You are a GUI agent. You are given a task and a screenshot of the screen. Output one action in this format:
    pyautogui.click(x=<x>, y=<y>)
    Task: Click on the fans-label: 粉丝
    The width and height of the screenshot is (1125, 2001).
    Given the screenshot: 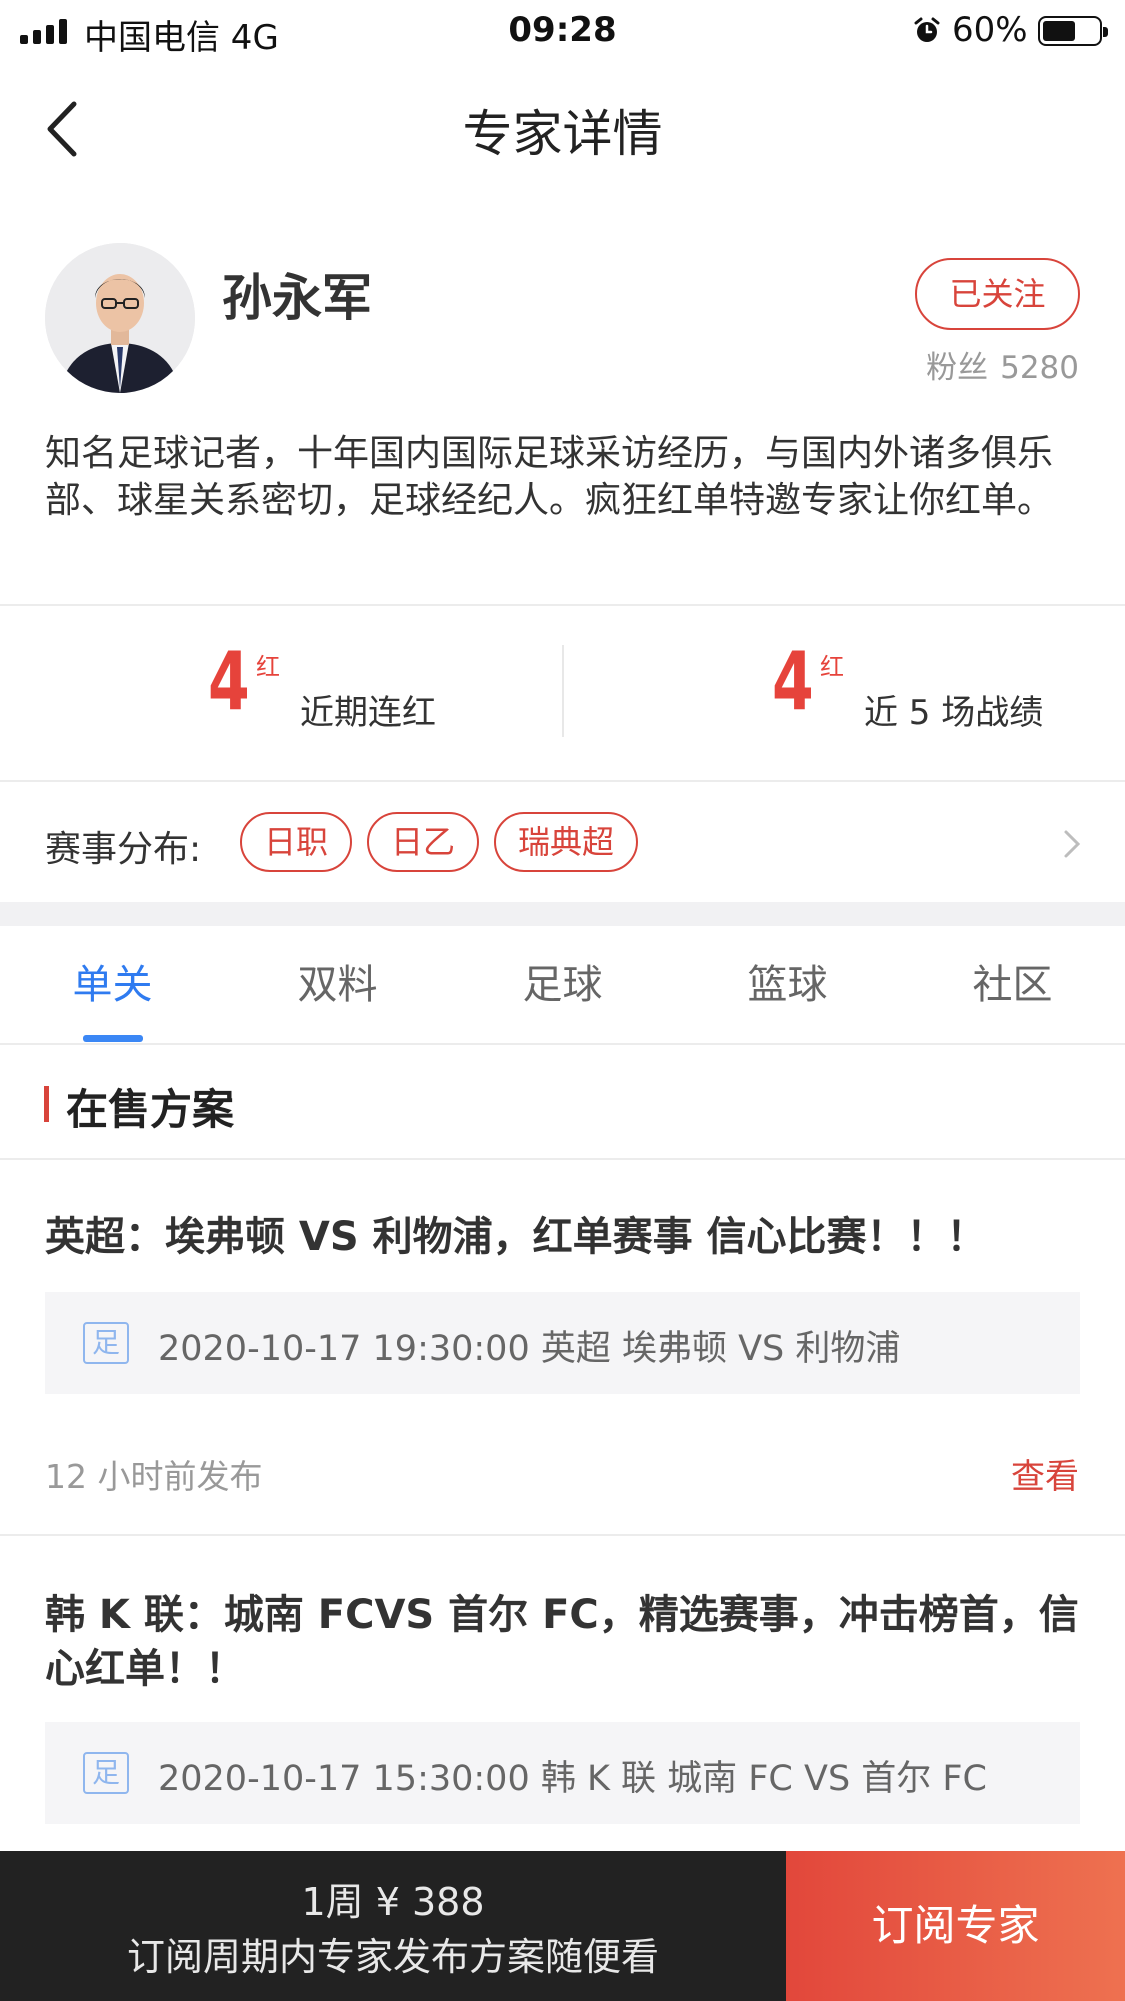 What is the action you would take?
    pyautogui.click(x=957, y=368)
    